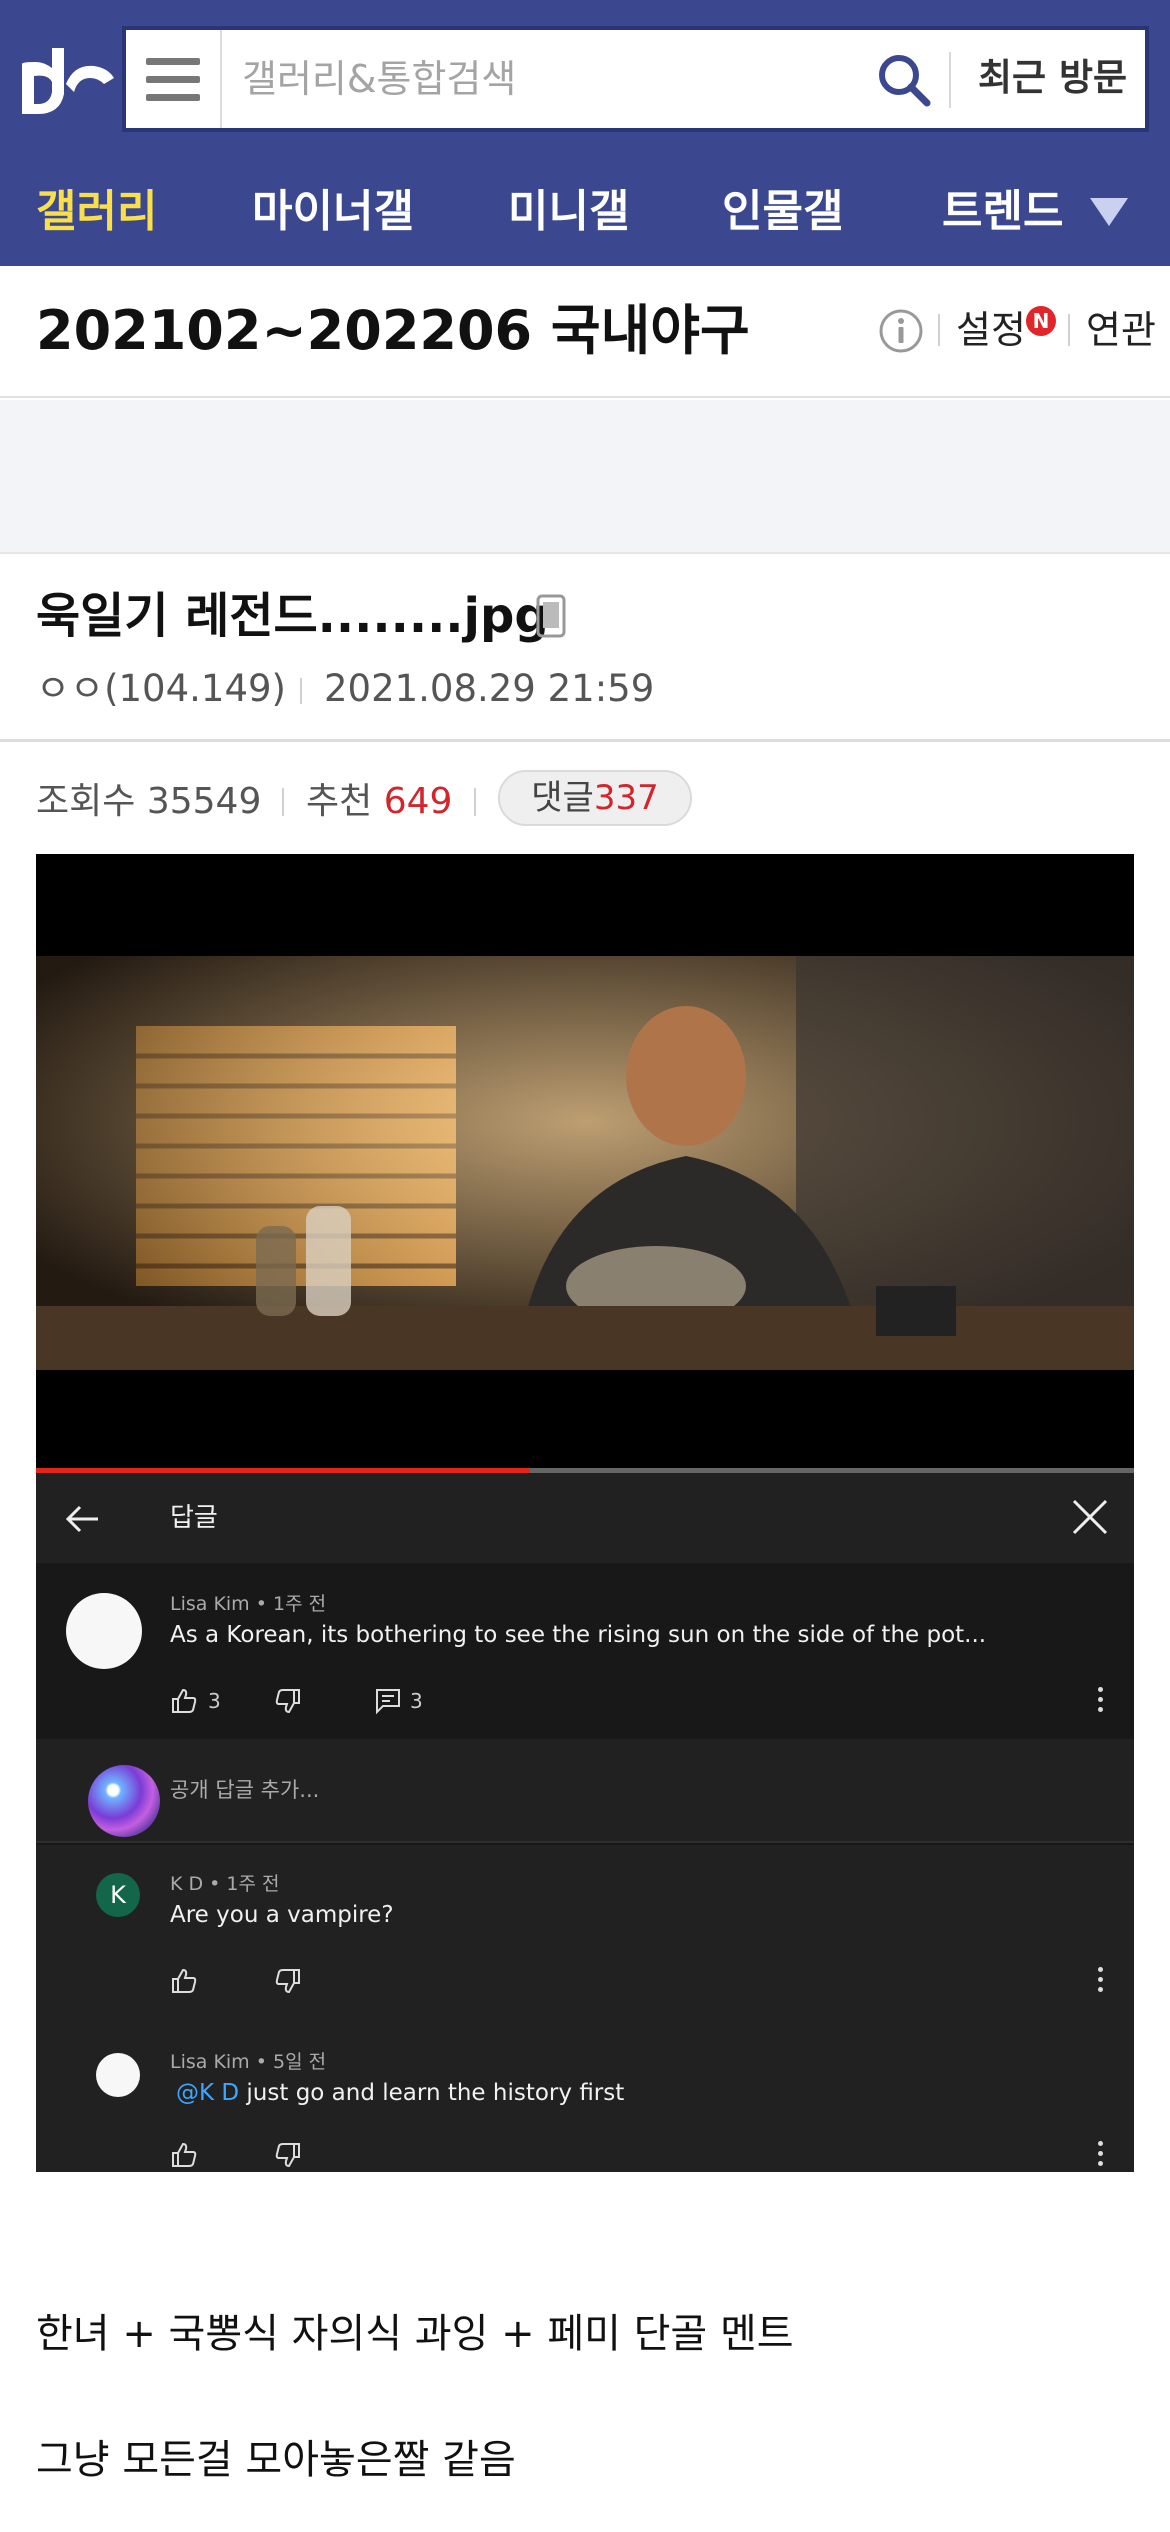 The image size is (1170, 2532). Describe the element at coordinates (96, 212) in the screenshot. I see `nav-tab-gallery: 갤러리` at that location.